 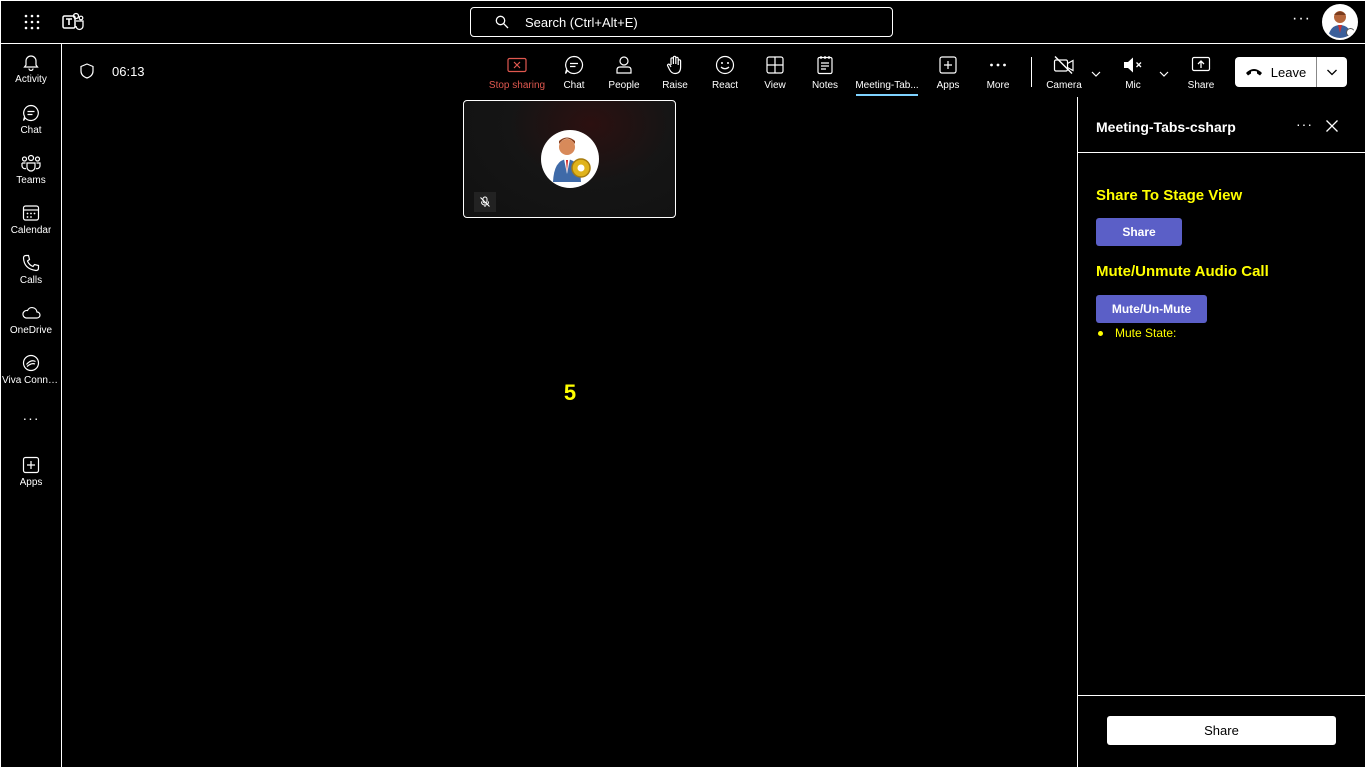 What do you see at coordinates (998, 85) in the screenshot?
I see `toolbar-label: More` at bounding box center [998, 85].